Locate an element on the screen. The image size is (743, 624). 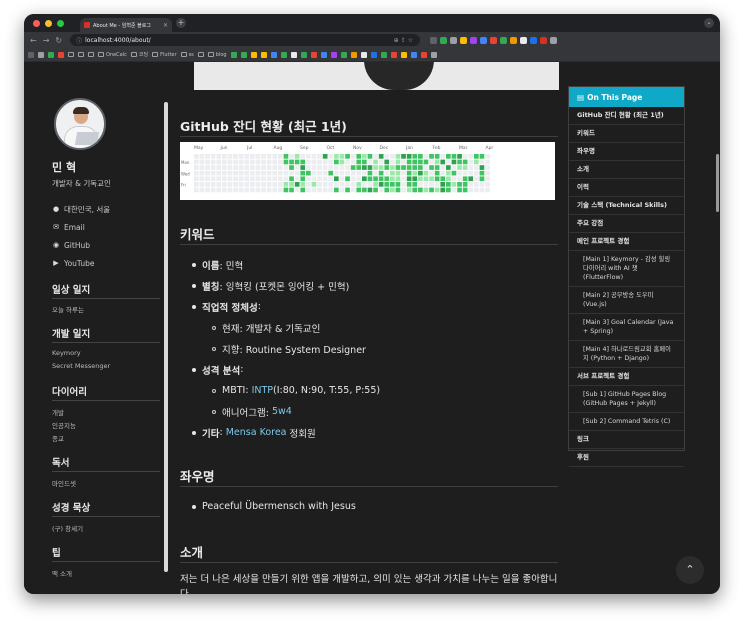
toc-item: [Main 4] 하나로드림교회 홈페이지 (Python + Django) is located at coordinates (626, 354).